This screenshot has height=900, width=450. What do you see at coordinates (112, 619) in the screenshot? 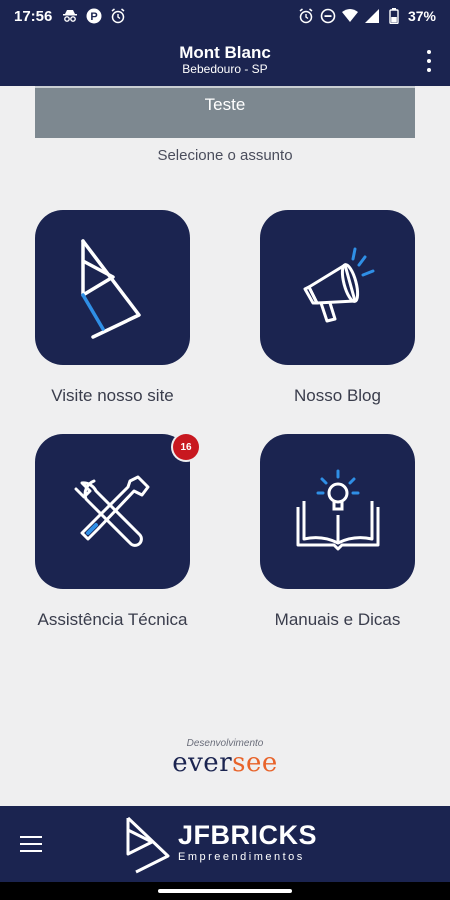
I see `tile-label: Assistência Técnica` at bounding box center [112, 619].